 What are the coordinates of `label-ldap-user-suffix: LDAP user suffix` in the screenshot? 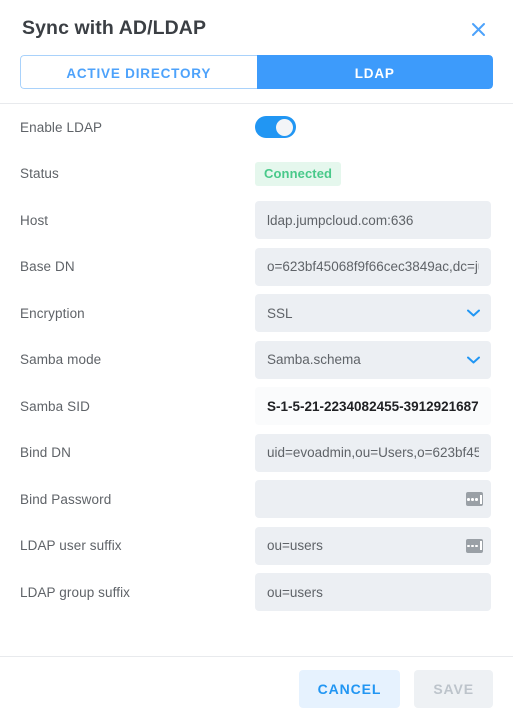 It's located at (71, 546).